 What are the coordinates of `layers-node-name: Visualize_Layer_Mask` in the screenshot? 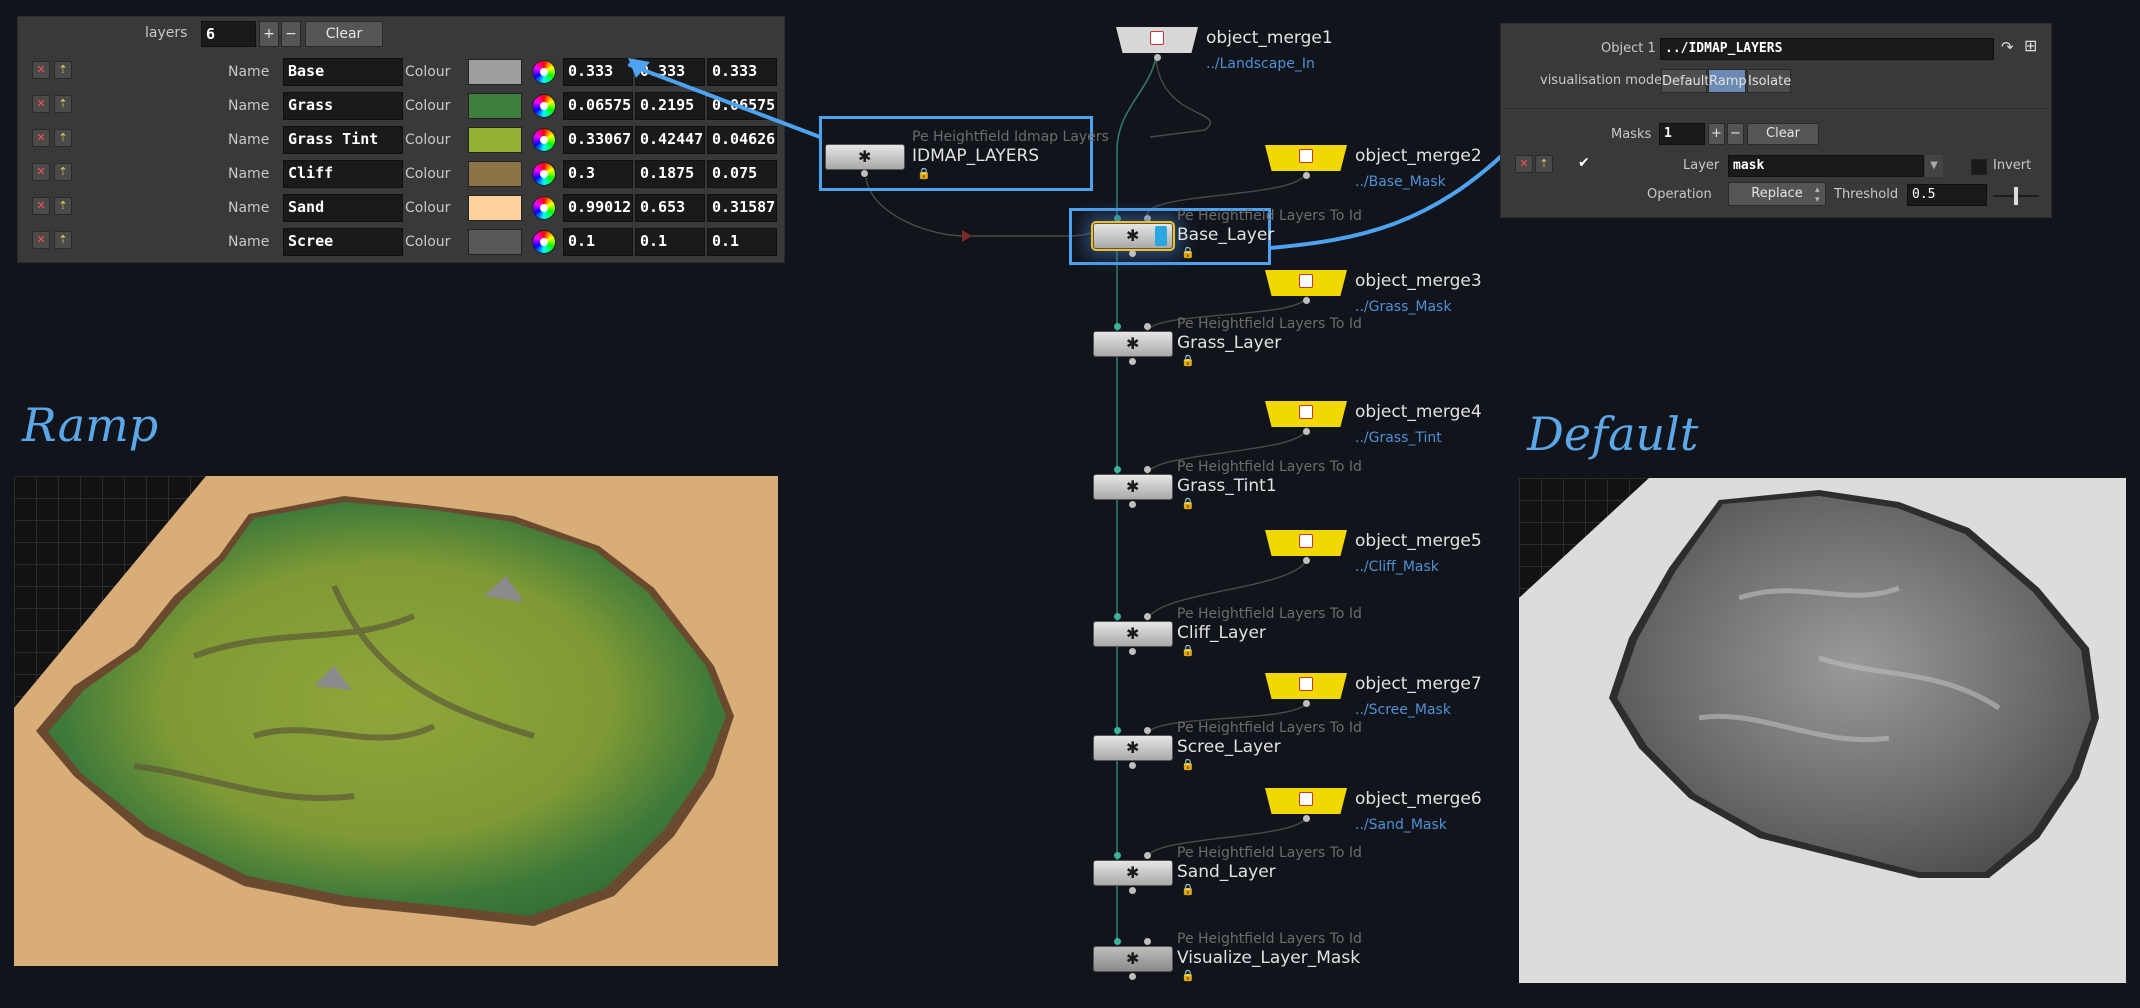 It's located at (1268, 958).